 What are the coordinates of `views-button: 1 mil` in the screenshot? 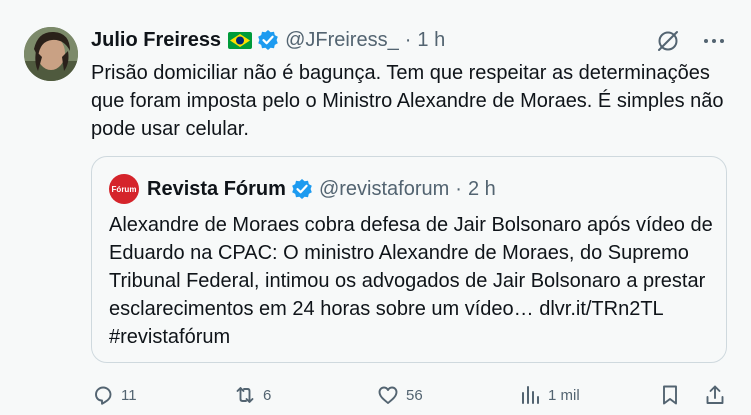 It's located at (549, 395).